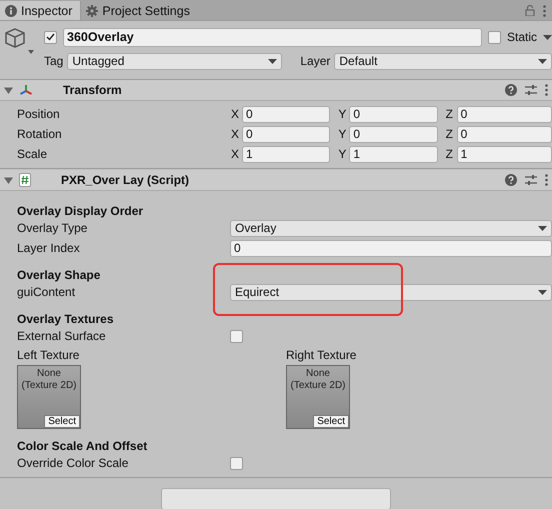  I want to click on section-heading: Overlay Display Order, so click(80, 210).